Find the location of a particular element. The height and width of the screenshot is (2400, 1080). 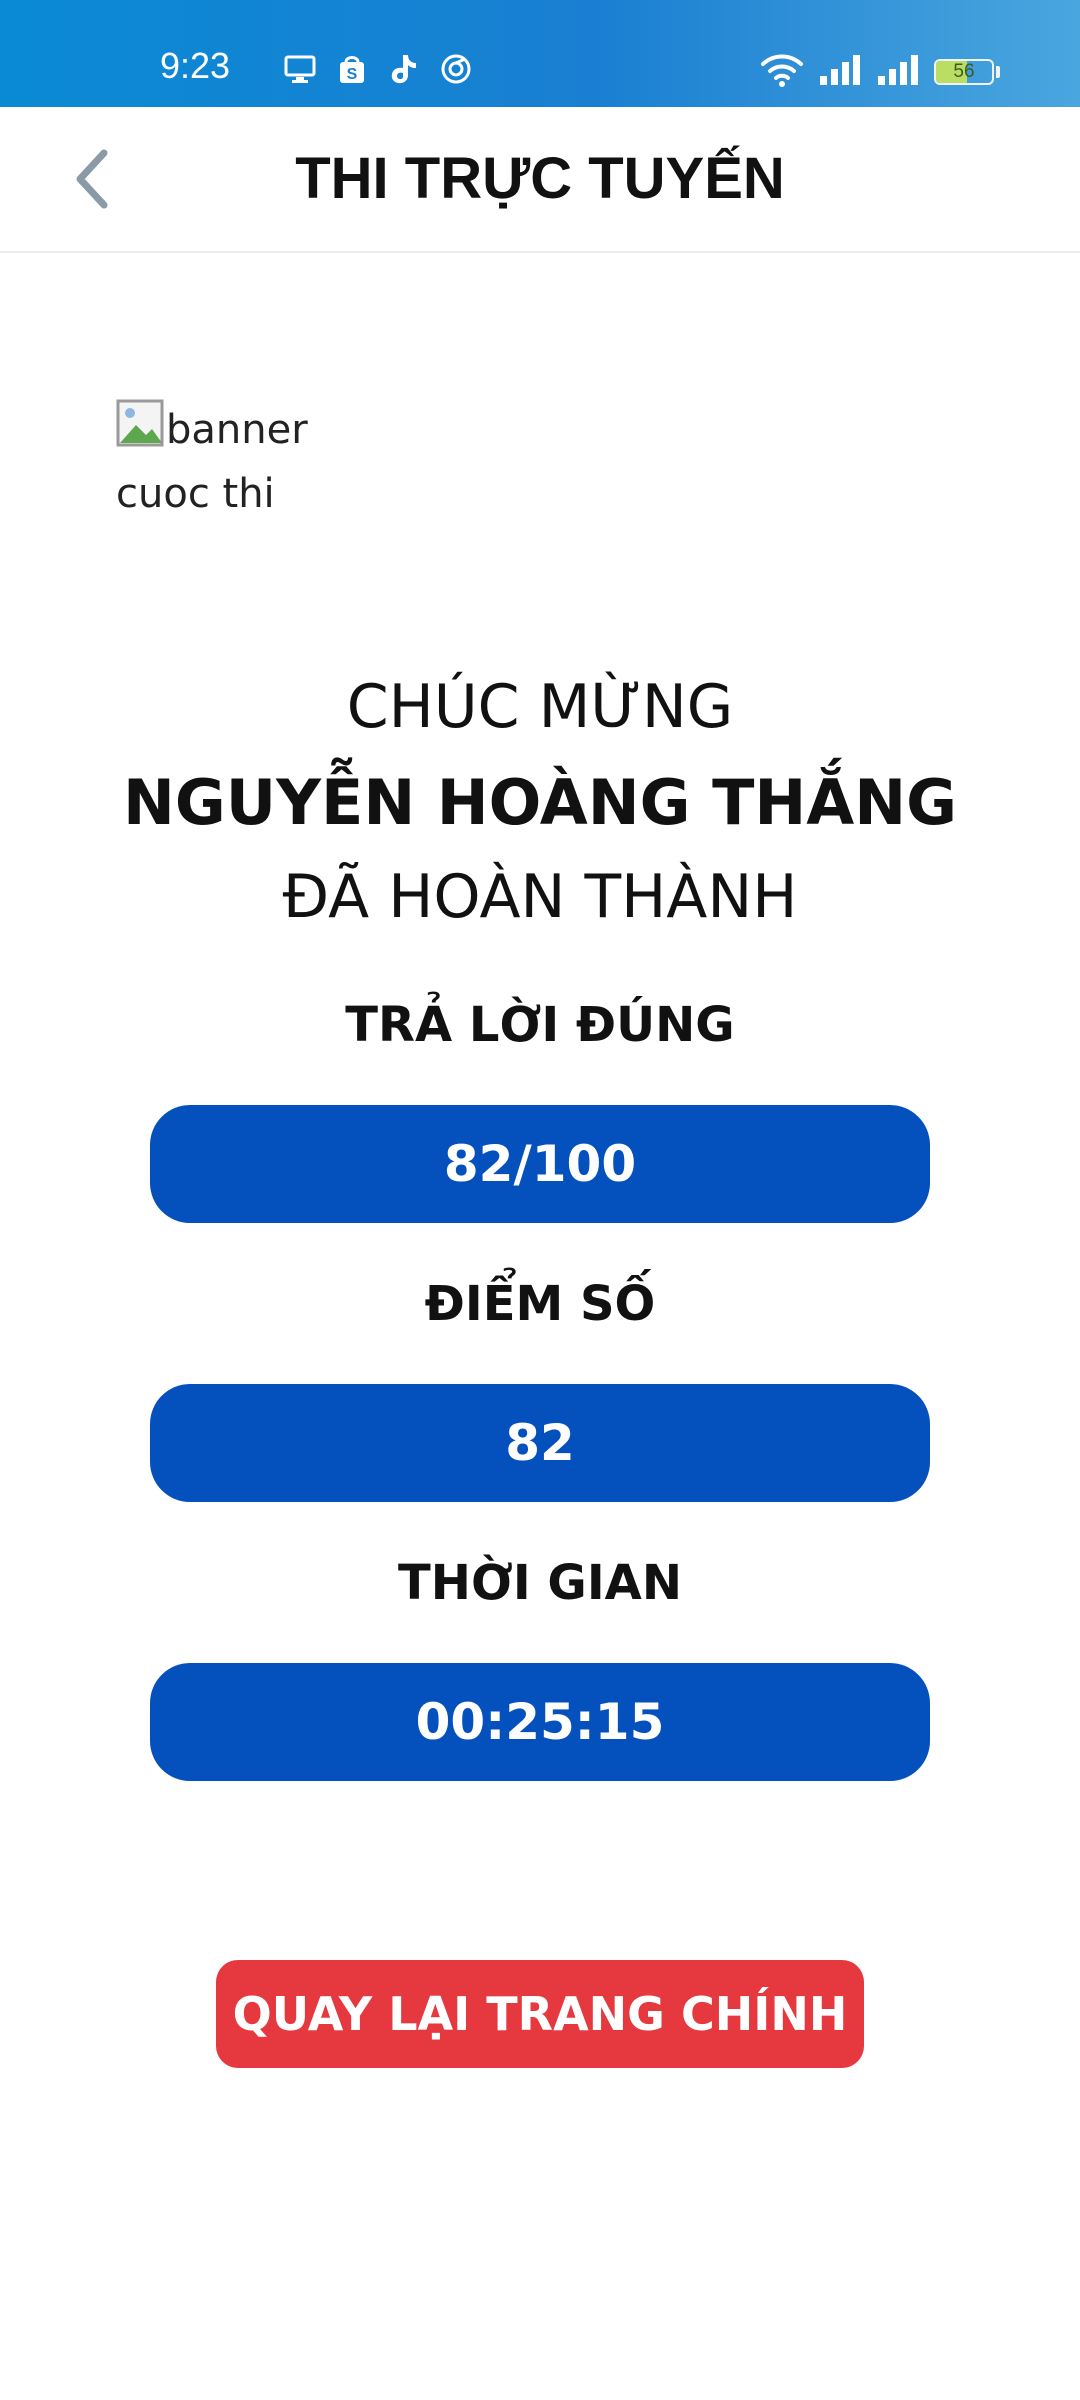

browser-icon is located at coordinates (456, 69).